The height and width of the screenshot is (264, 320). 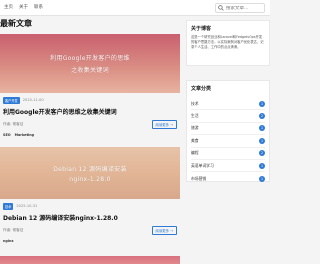 What do you see at coordinates (195, 116) in the screenshot?
I see `category-name: 生活` at bounding box center [195, 116].